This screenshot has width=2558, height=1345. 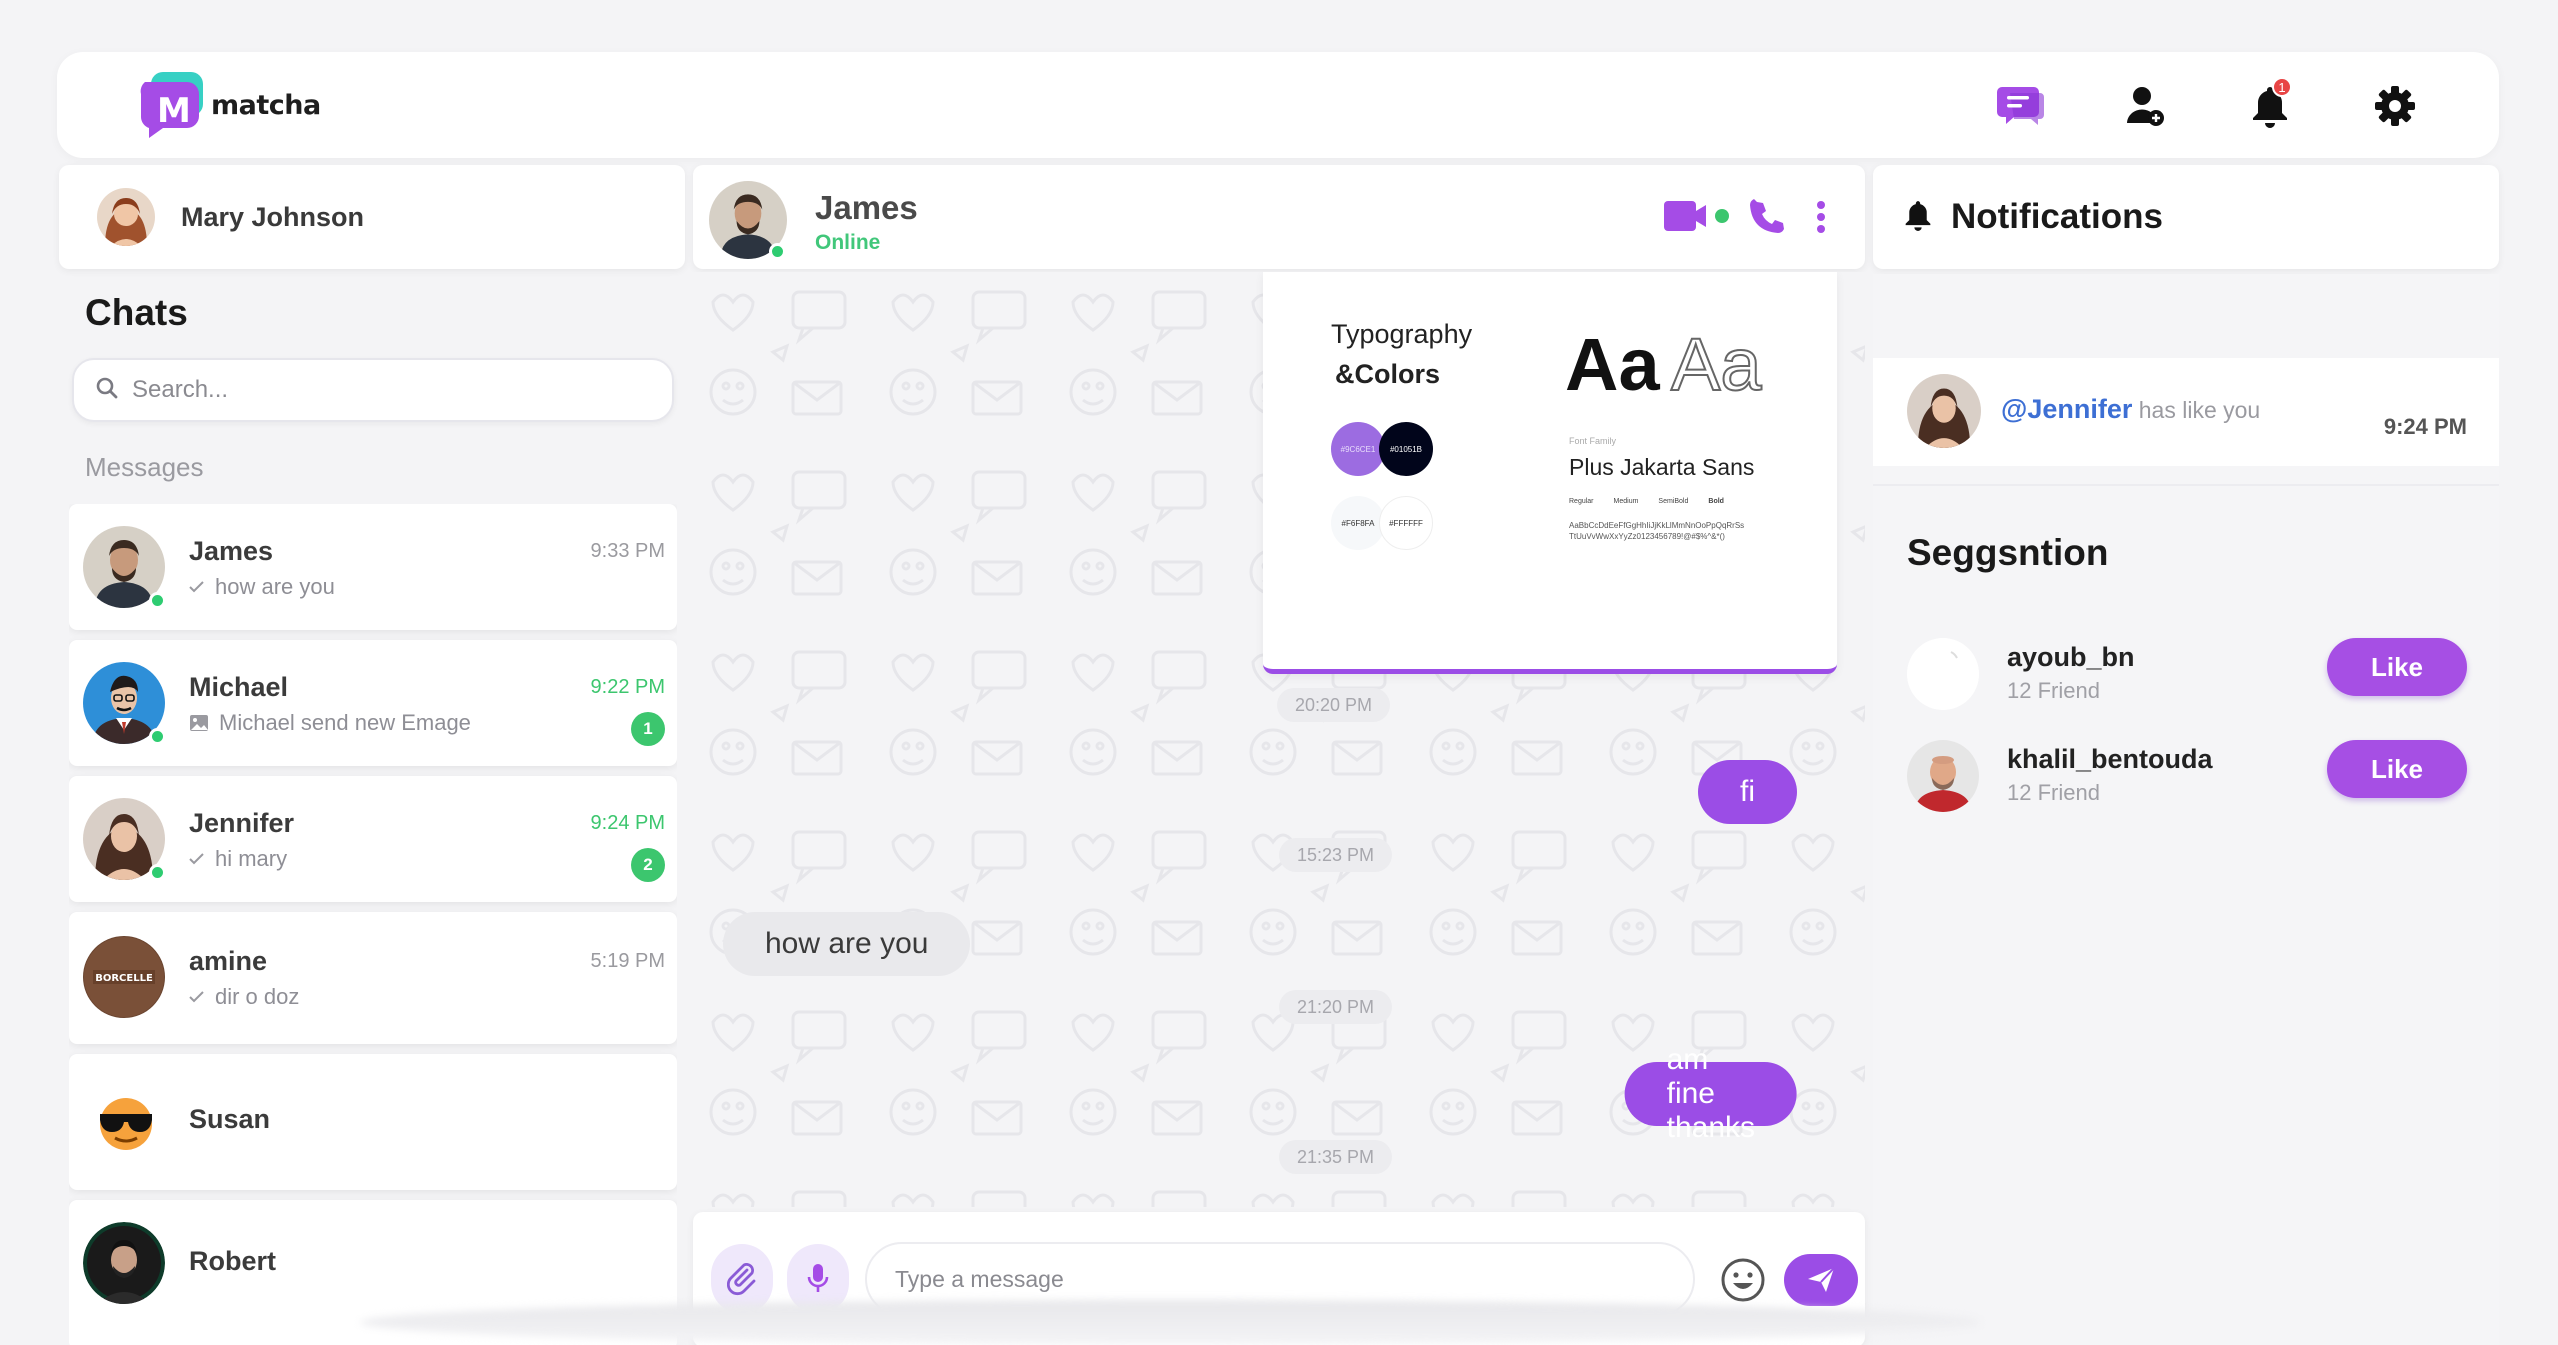 What do you see at coordinates (648, 729) in the screenshot?
I see `unread-count-badge: 1` at bounding box center [648, 729].